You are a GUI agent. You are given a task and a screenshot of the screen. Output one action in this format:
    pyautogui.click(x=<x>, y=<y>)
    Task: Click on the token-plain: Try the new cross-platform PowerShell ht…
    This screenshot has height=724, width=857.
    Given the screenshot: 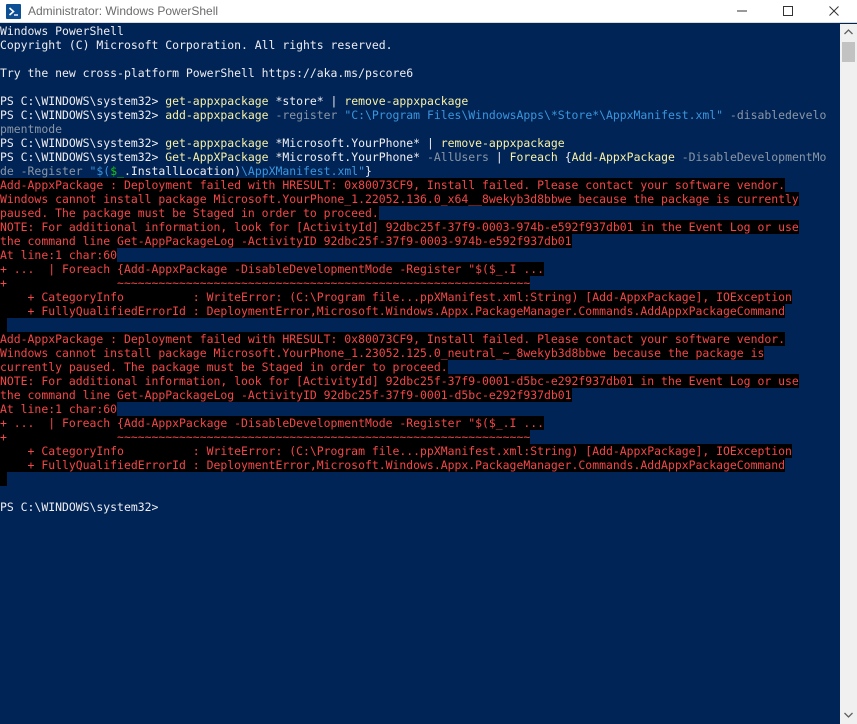 What is the action you would take?
    pyautogui.click(x=207, y=73)
    